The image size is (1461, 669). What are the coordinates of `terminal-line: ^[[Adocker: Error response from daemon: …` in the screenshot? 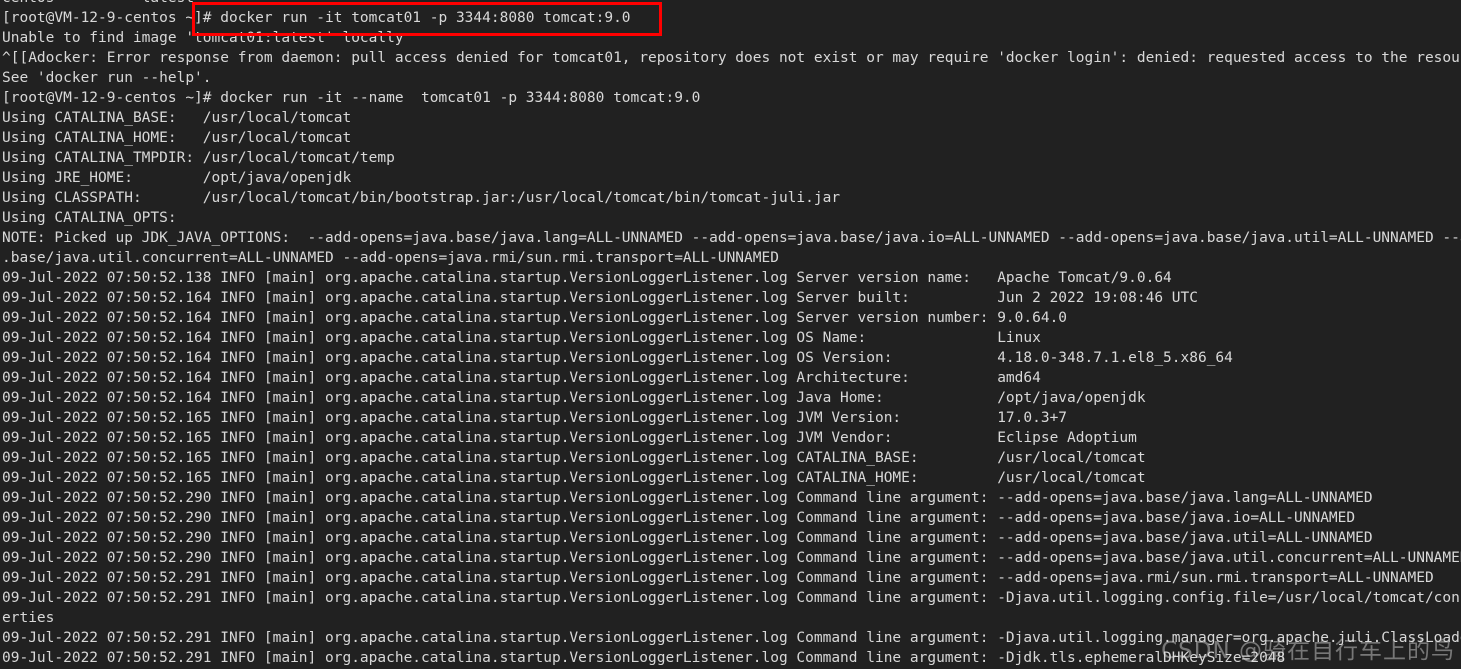 It's located at (731, 58).